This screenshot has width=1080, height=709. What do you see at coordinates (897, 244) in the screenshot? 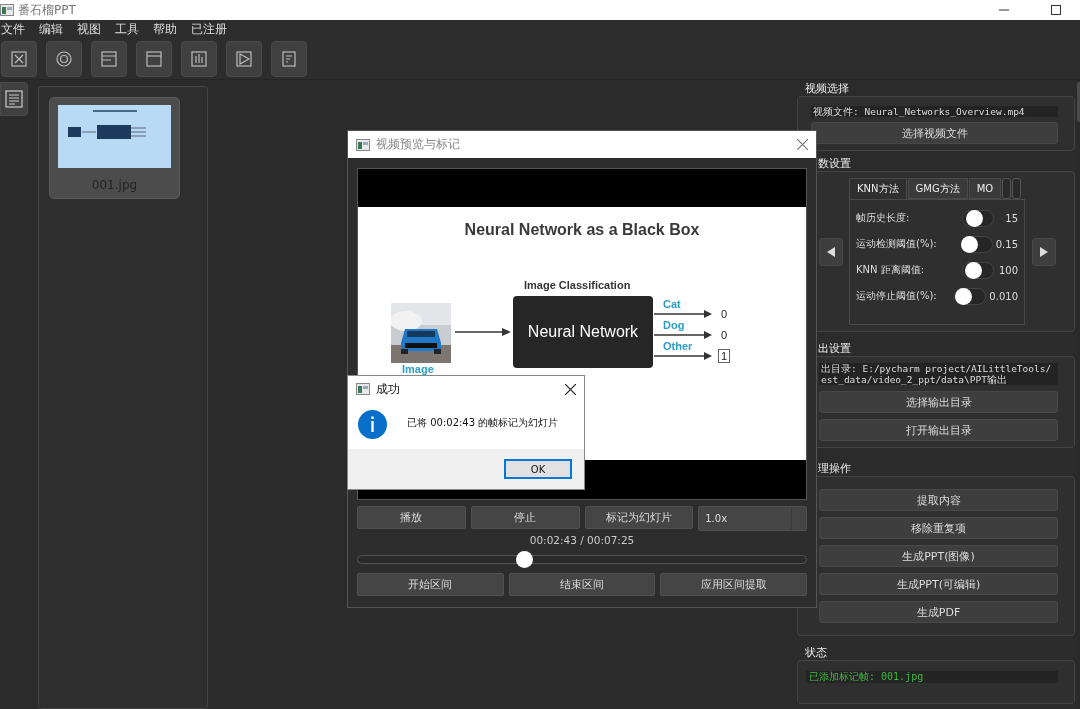
I see `slider-label: 运动检测阈值(%):` at bounding box center [897, 244].